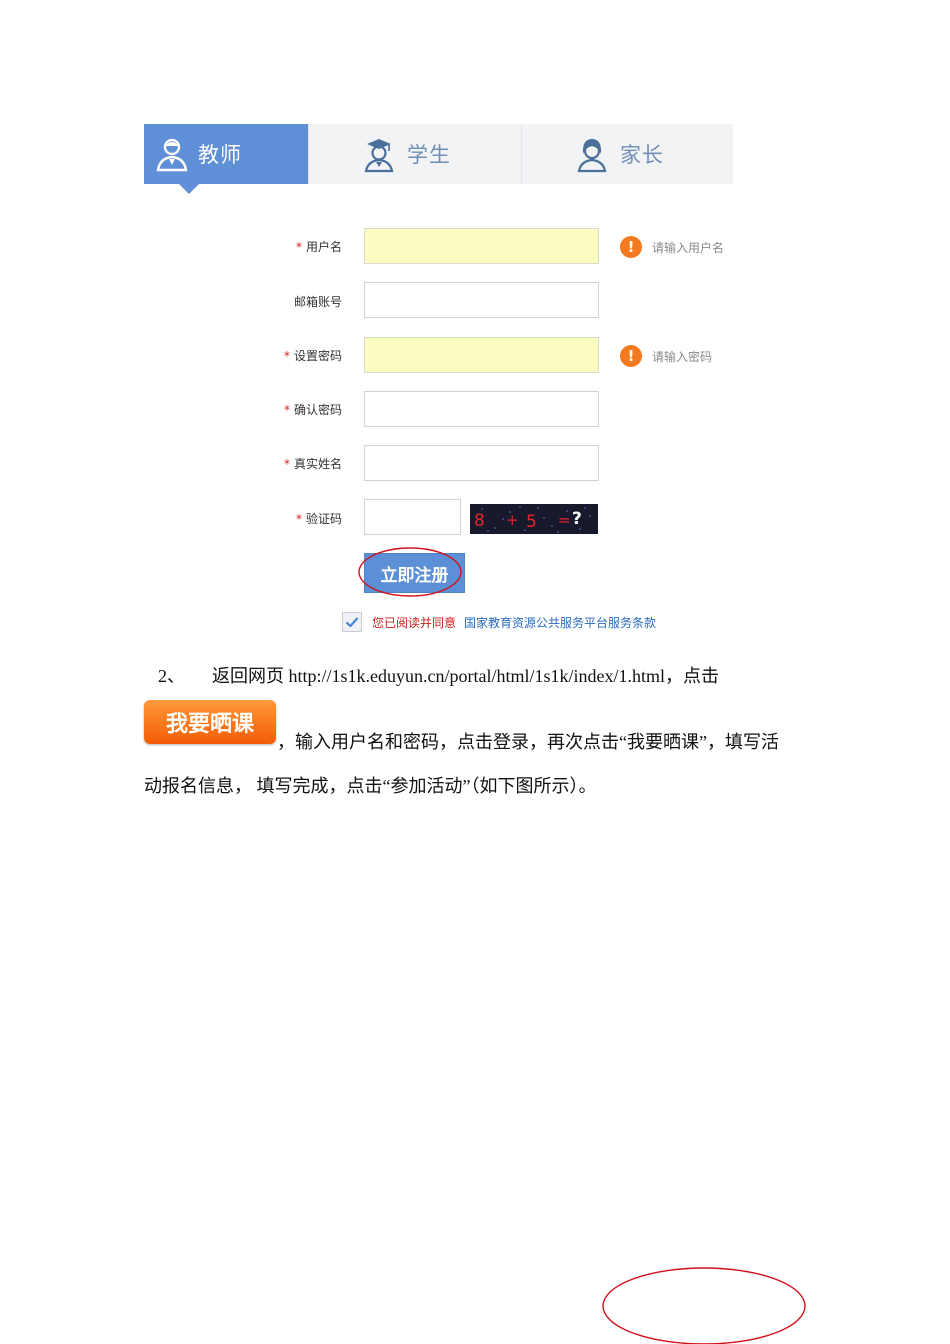 The image size is (950, 1344). Describe the element at coordinates (323, 247) in the screenshot. I see `username-label-text: 用户名` at that location.